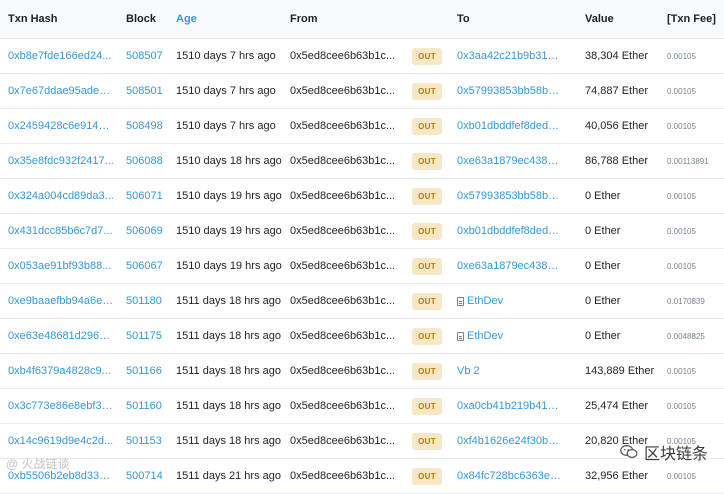 The image size is (724, 494). I want to click on value-text: 143,889 Ether, so click(620, 371).